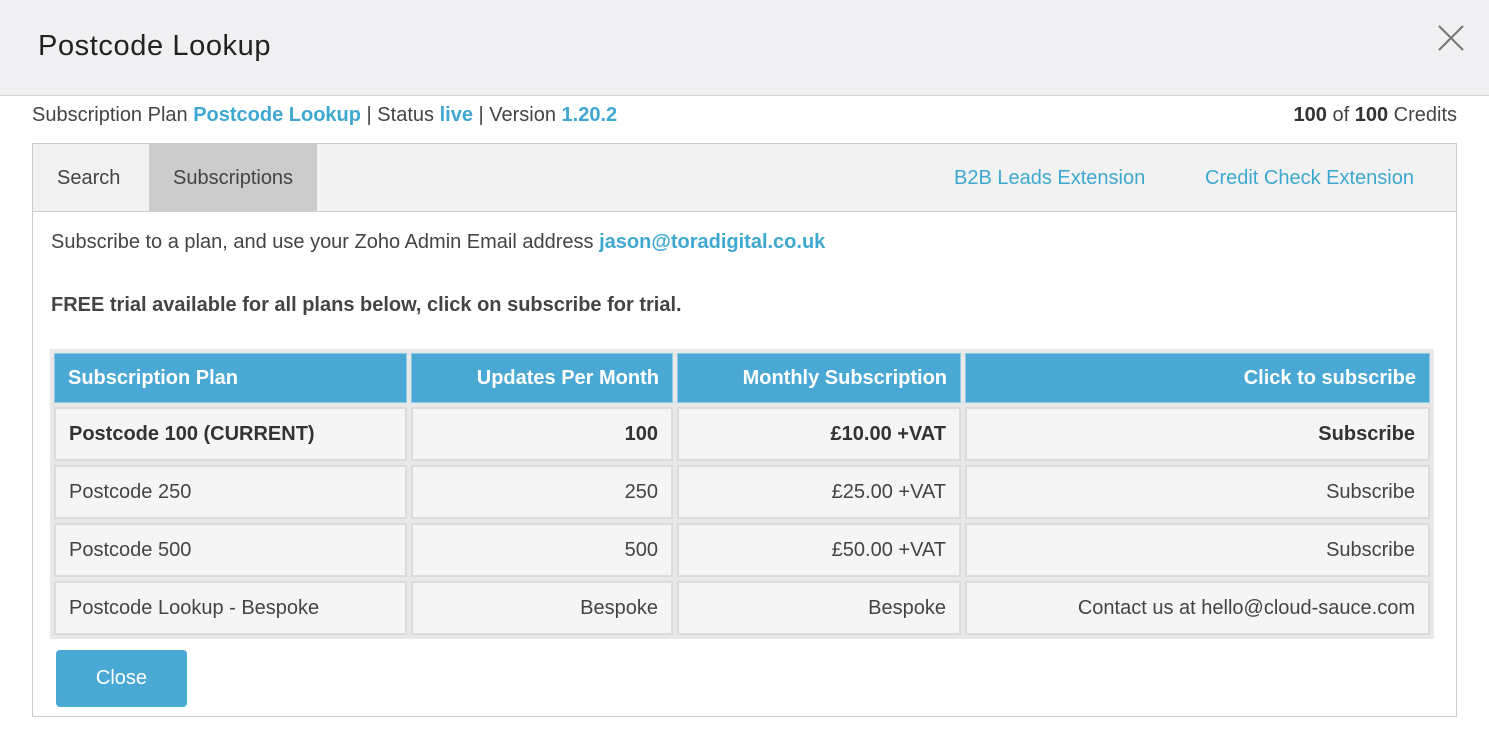 The width and height of the screenshot is (1489, 746). I want to click on credits-counter: 100 of 100 Credits, so click(1375, 115).